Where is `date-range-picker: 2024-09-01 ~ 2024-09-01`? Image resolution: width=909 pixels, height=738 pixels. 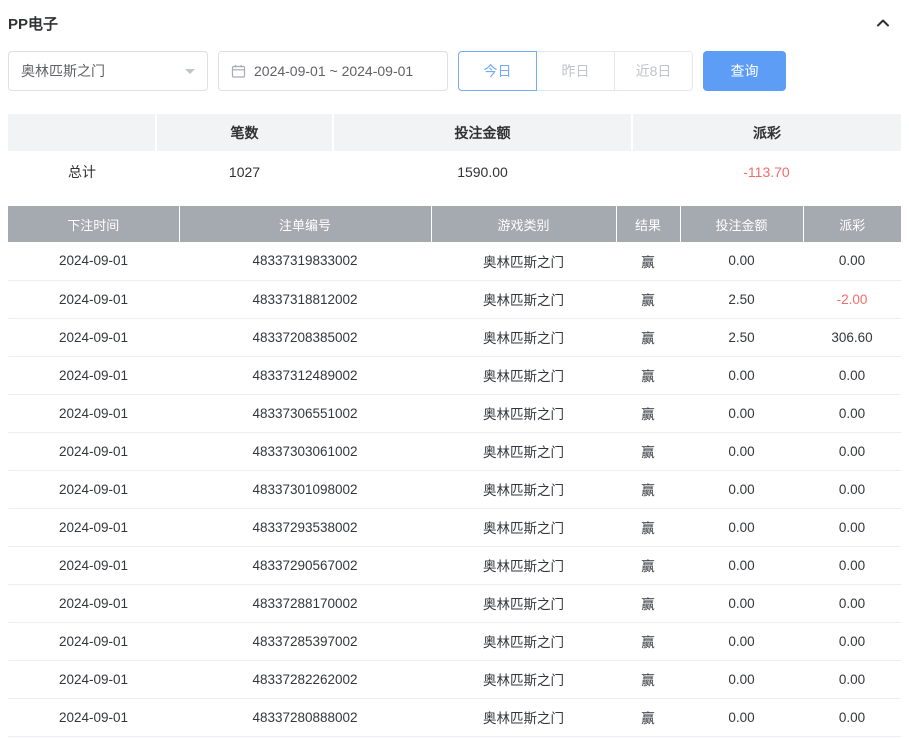
date-range-picker: 2024-09-01 ~ 2024-09-01 is located at coordinates (333, 71).